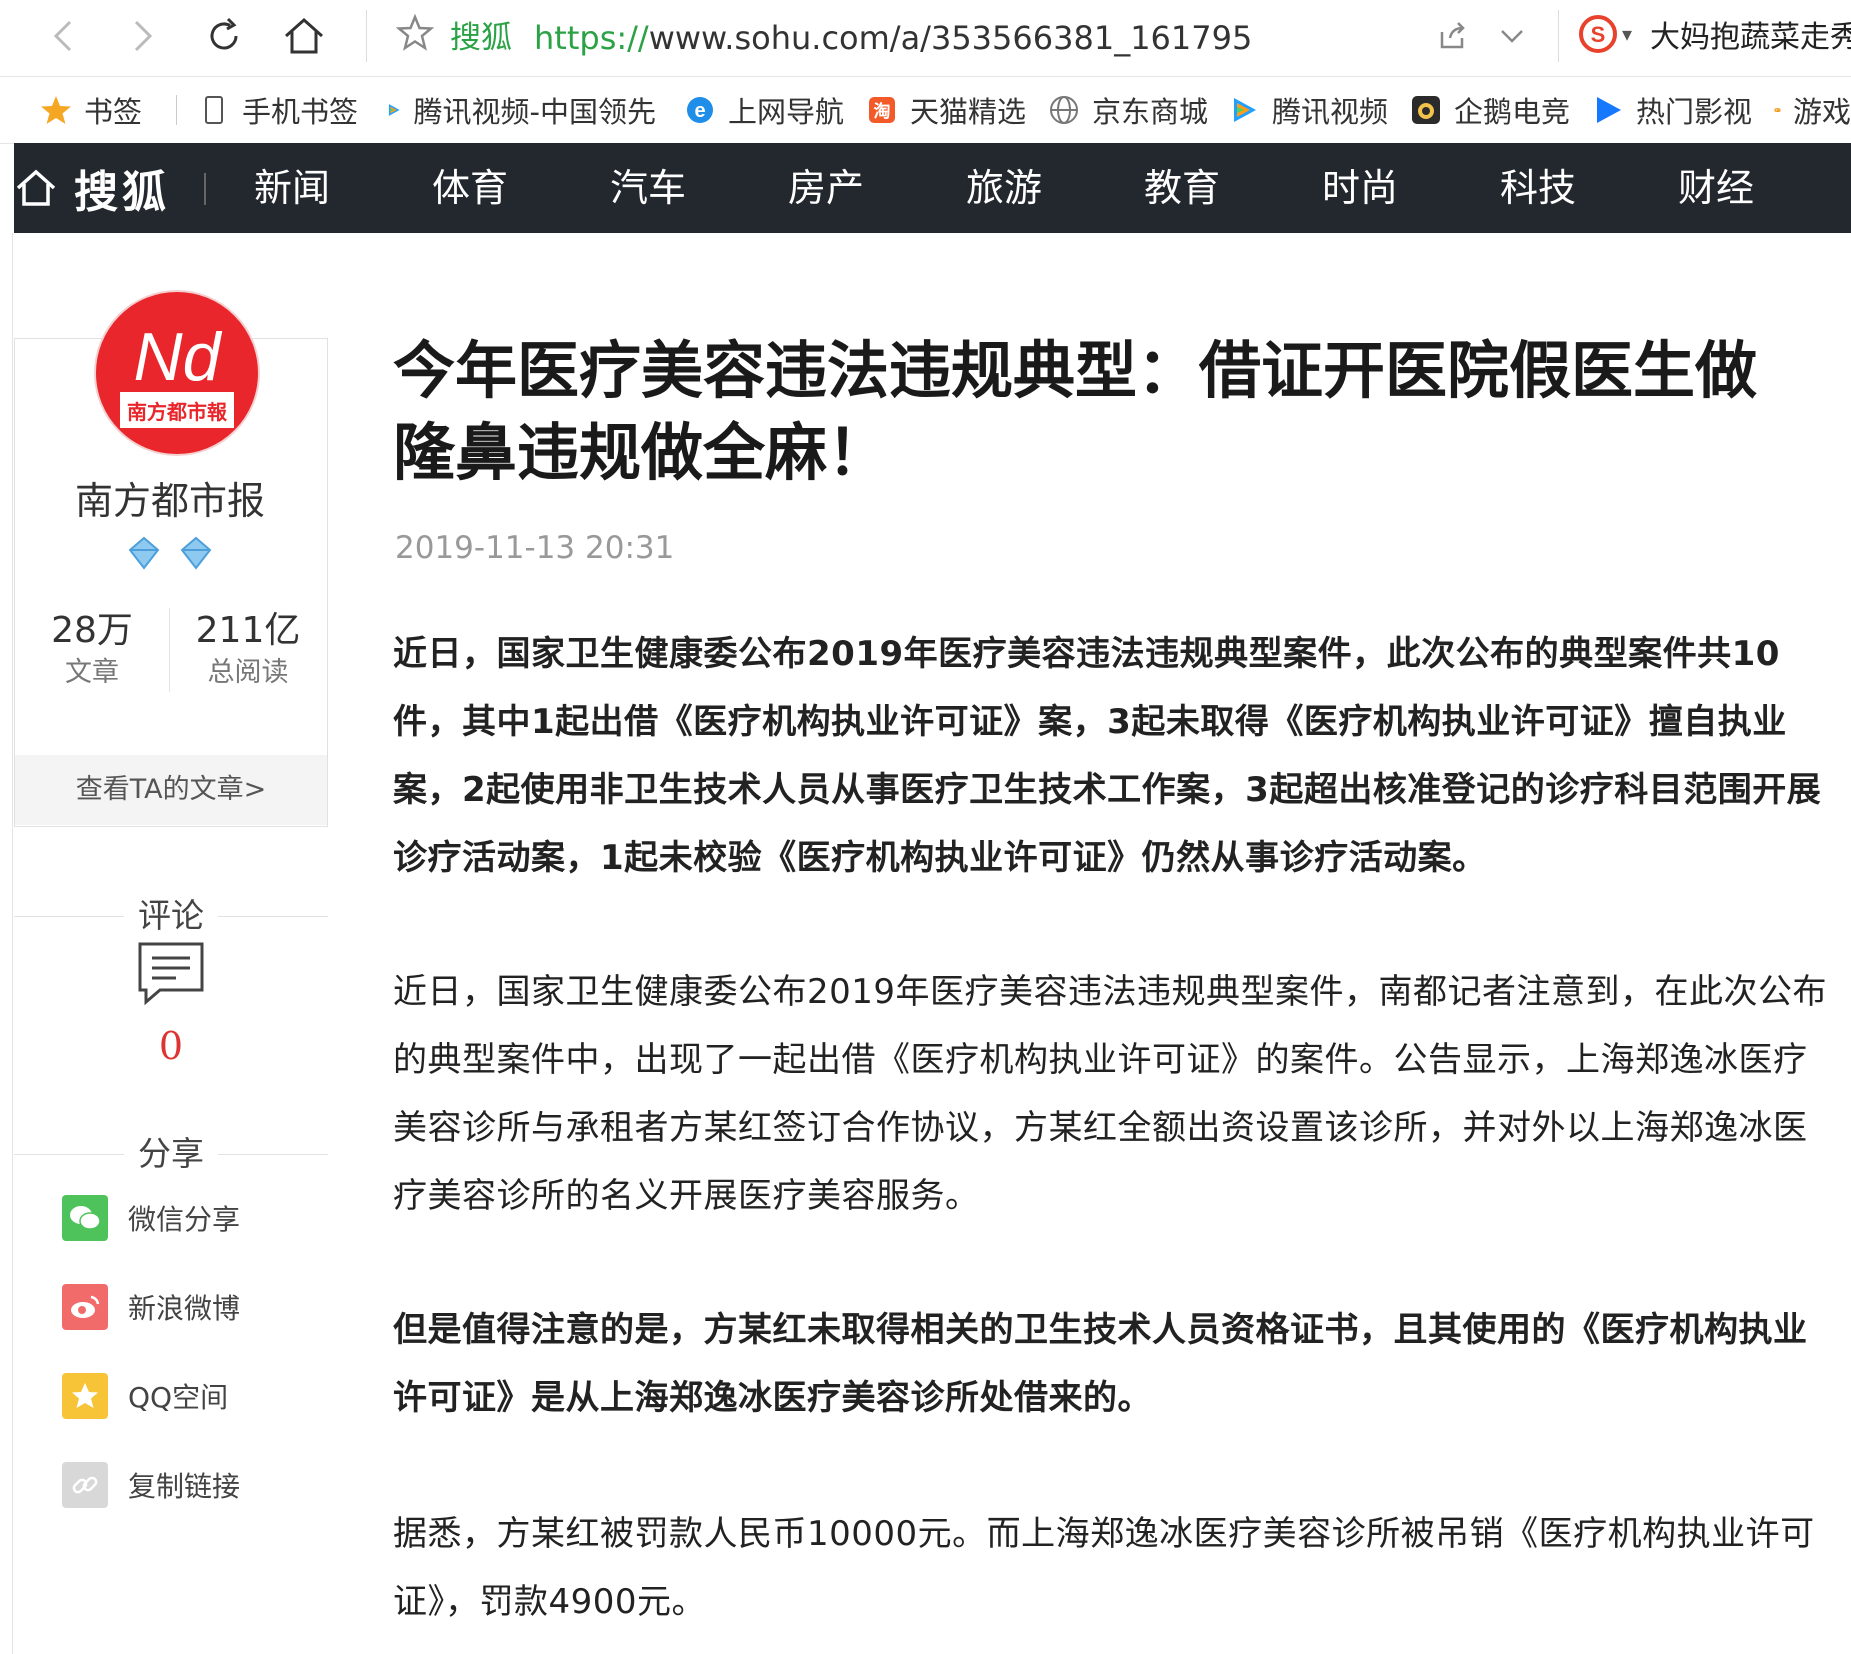 The height and width of the screenshot is (1654, 1851). I want to click on svg-text: 淘, so click(882, 111).